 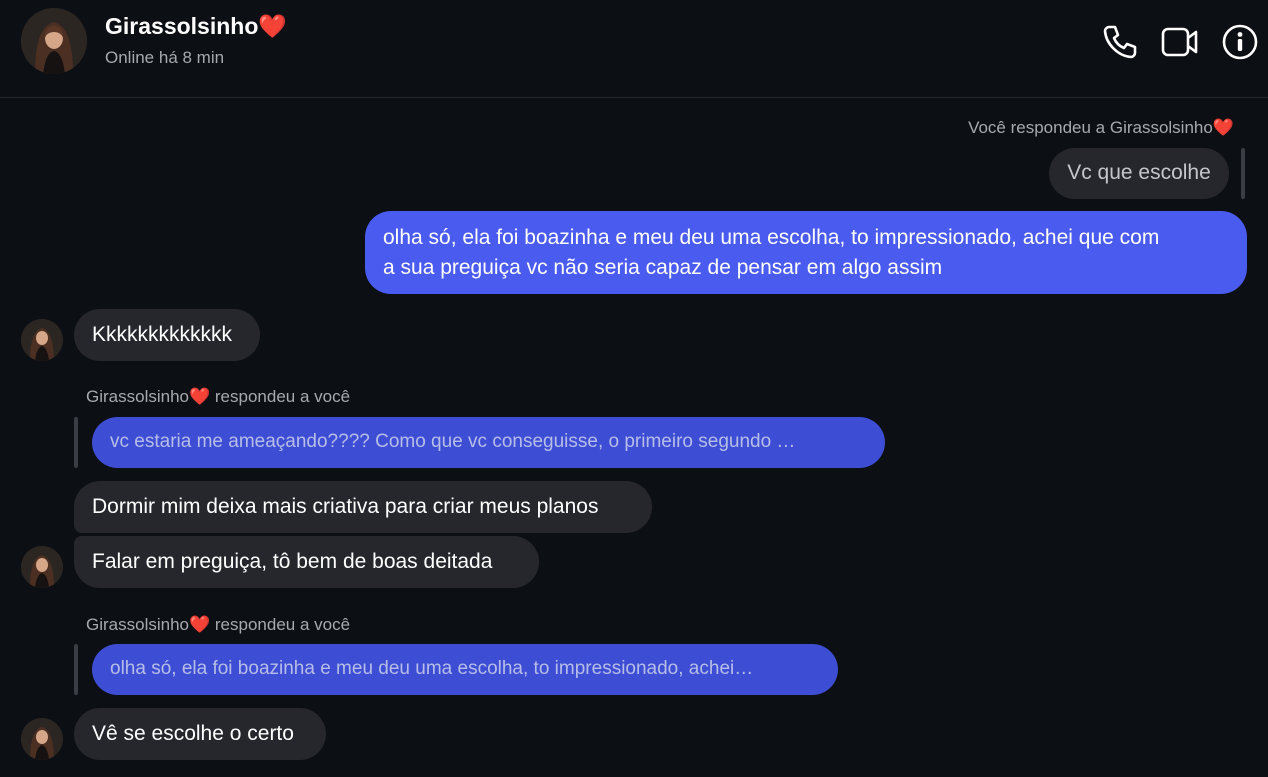 What do you see at coordinates (1120, 42) in the screenshot?
I see `phone-icon` at bounding box center [1120, 42].